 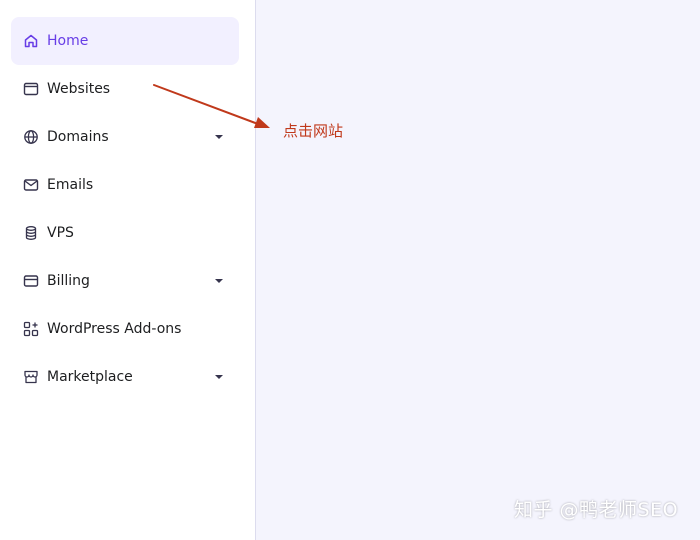 What do you see at coordinates (31, 185) in the screenshot?
I see `mail-icon` at bounding box center [31, 185].